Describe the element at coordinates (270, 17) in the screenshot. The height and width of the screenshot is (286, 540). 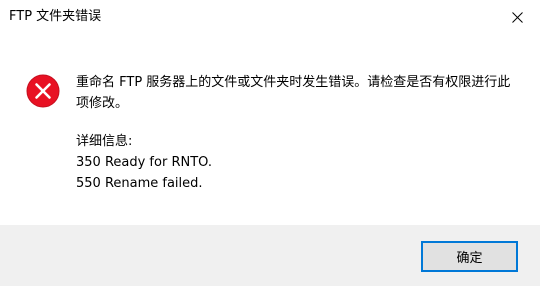
I see `title-bar: FTP 文件夹错误` at that location.